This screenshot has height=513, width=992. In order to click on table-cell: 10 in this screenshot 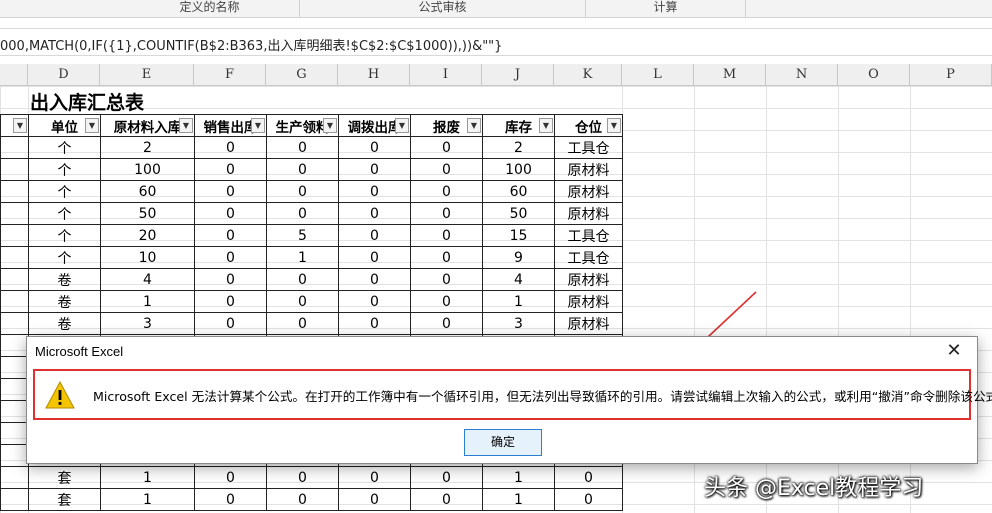, I will do `click(147, 257)`.